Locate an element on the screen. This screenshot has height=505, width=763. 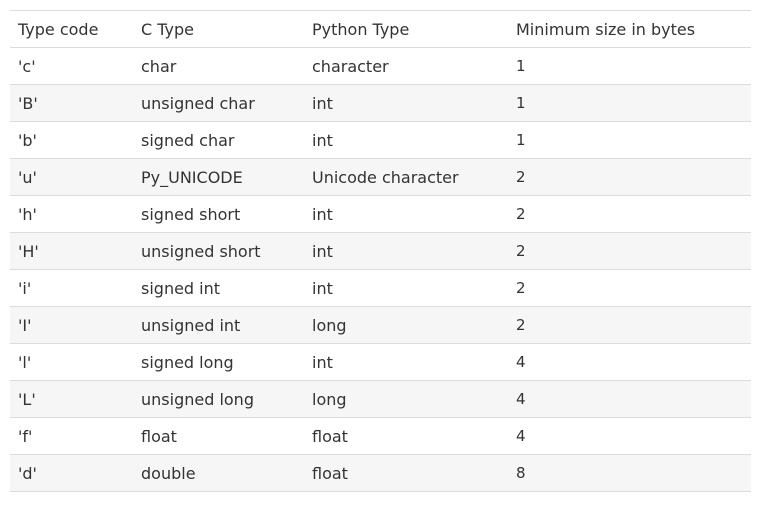
table-row: 'c' char character 1 is located at coordinates (380, 66).